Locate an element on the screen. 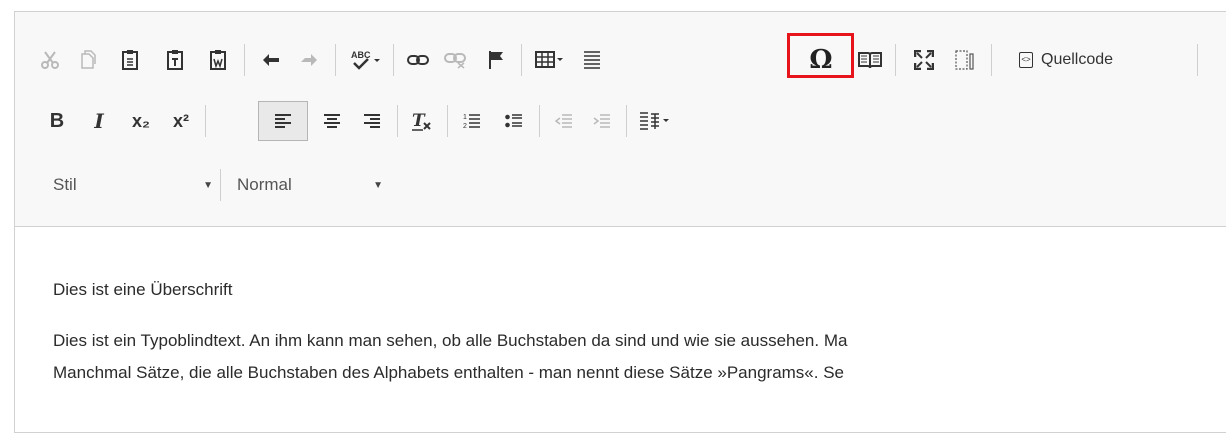 Image resolution: width=1226 pixels, height=433 pixels. format-dropdown: Normal ▼ is located at coordinates (310, 185).